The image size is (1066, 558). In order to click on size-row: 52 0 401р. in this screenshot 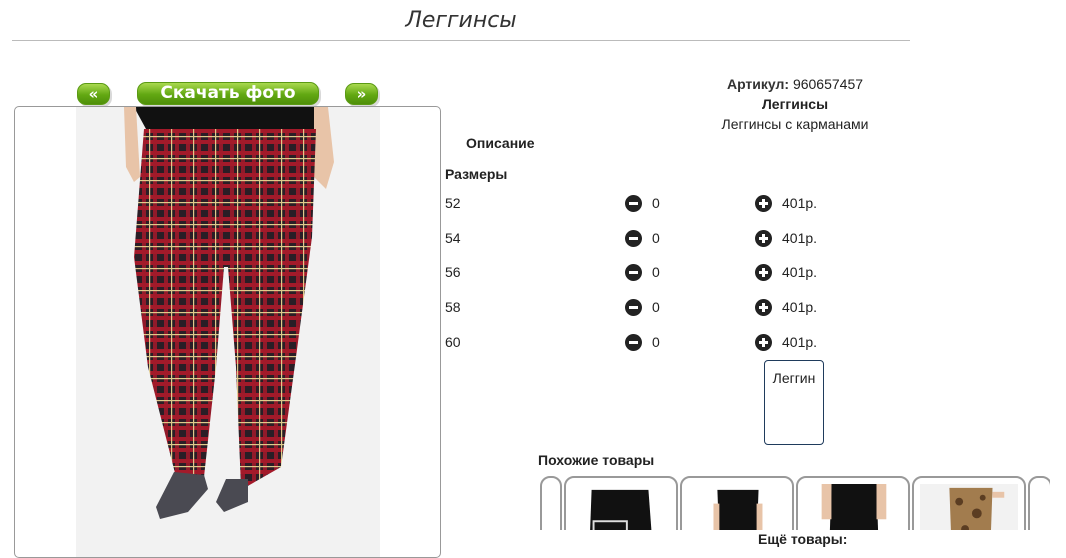, I will do `click(655, 205)`.